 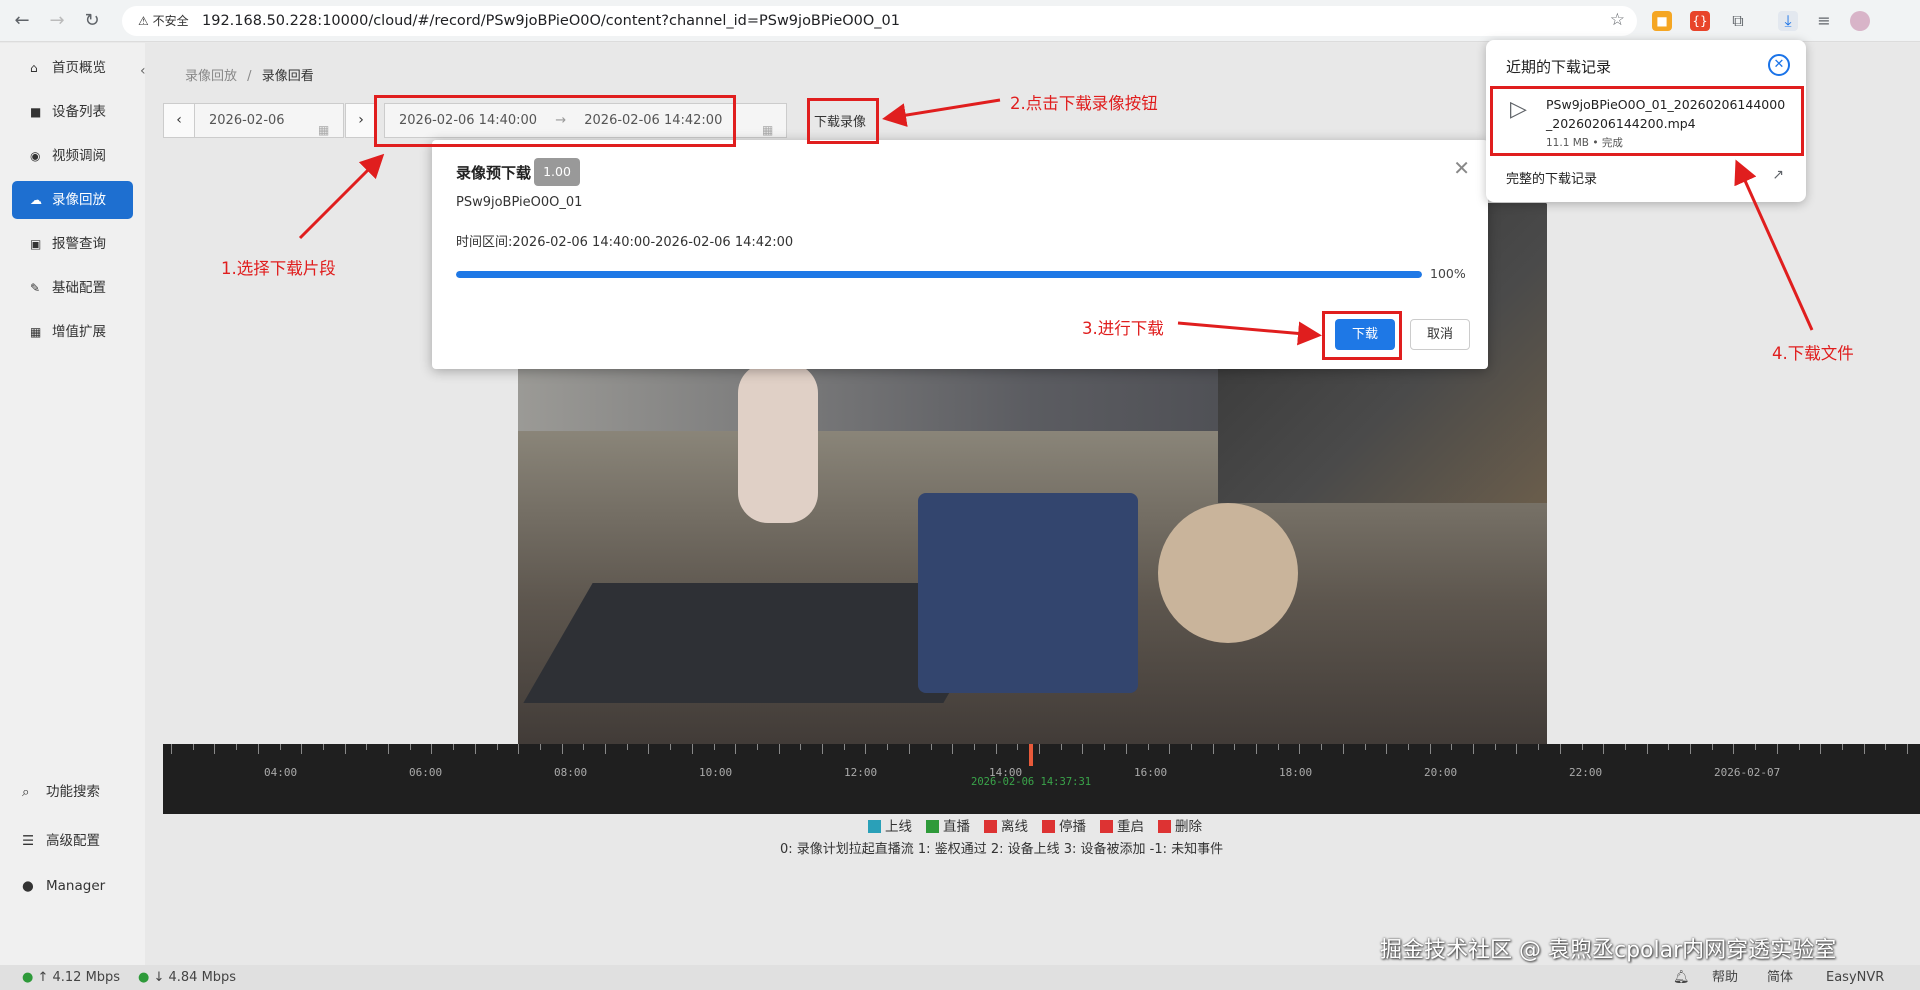 I want to click on legend-item: 重启, so click(x=1122, y=827).